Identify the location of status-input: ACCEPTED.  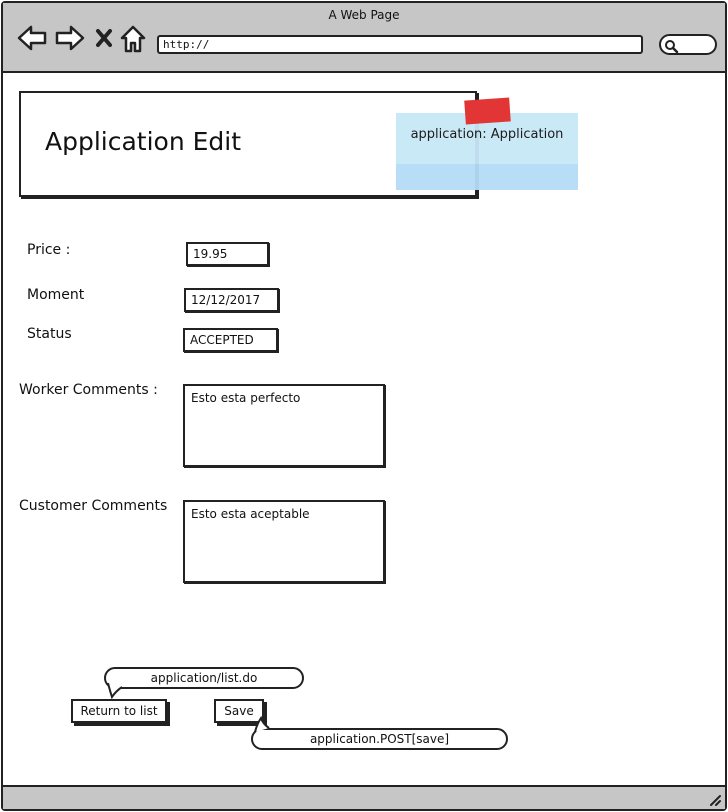
(230, 340).